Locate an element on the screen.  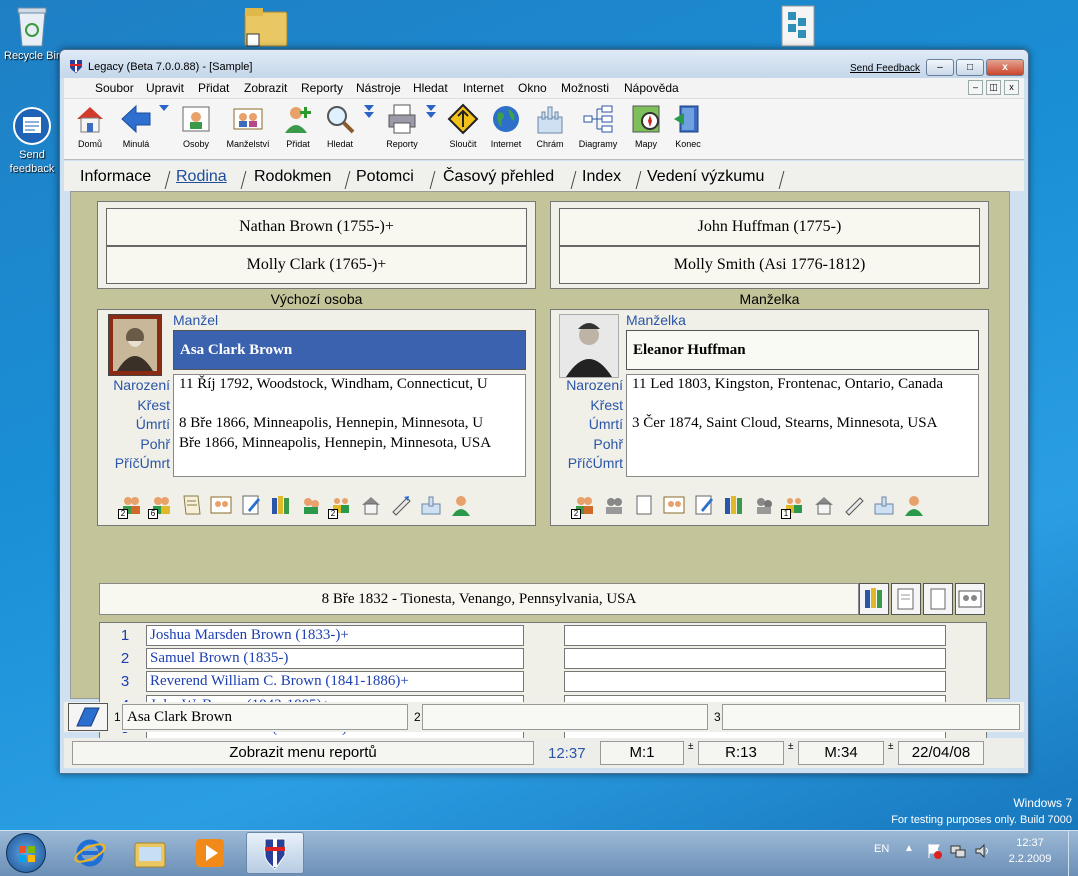
marriage-picture-button is located at coordinates (970, 599).